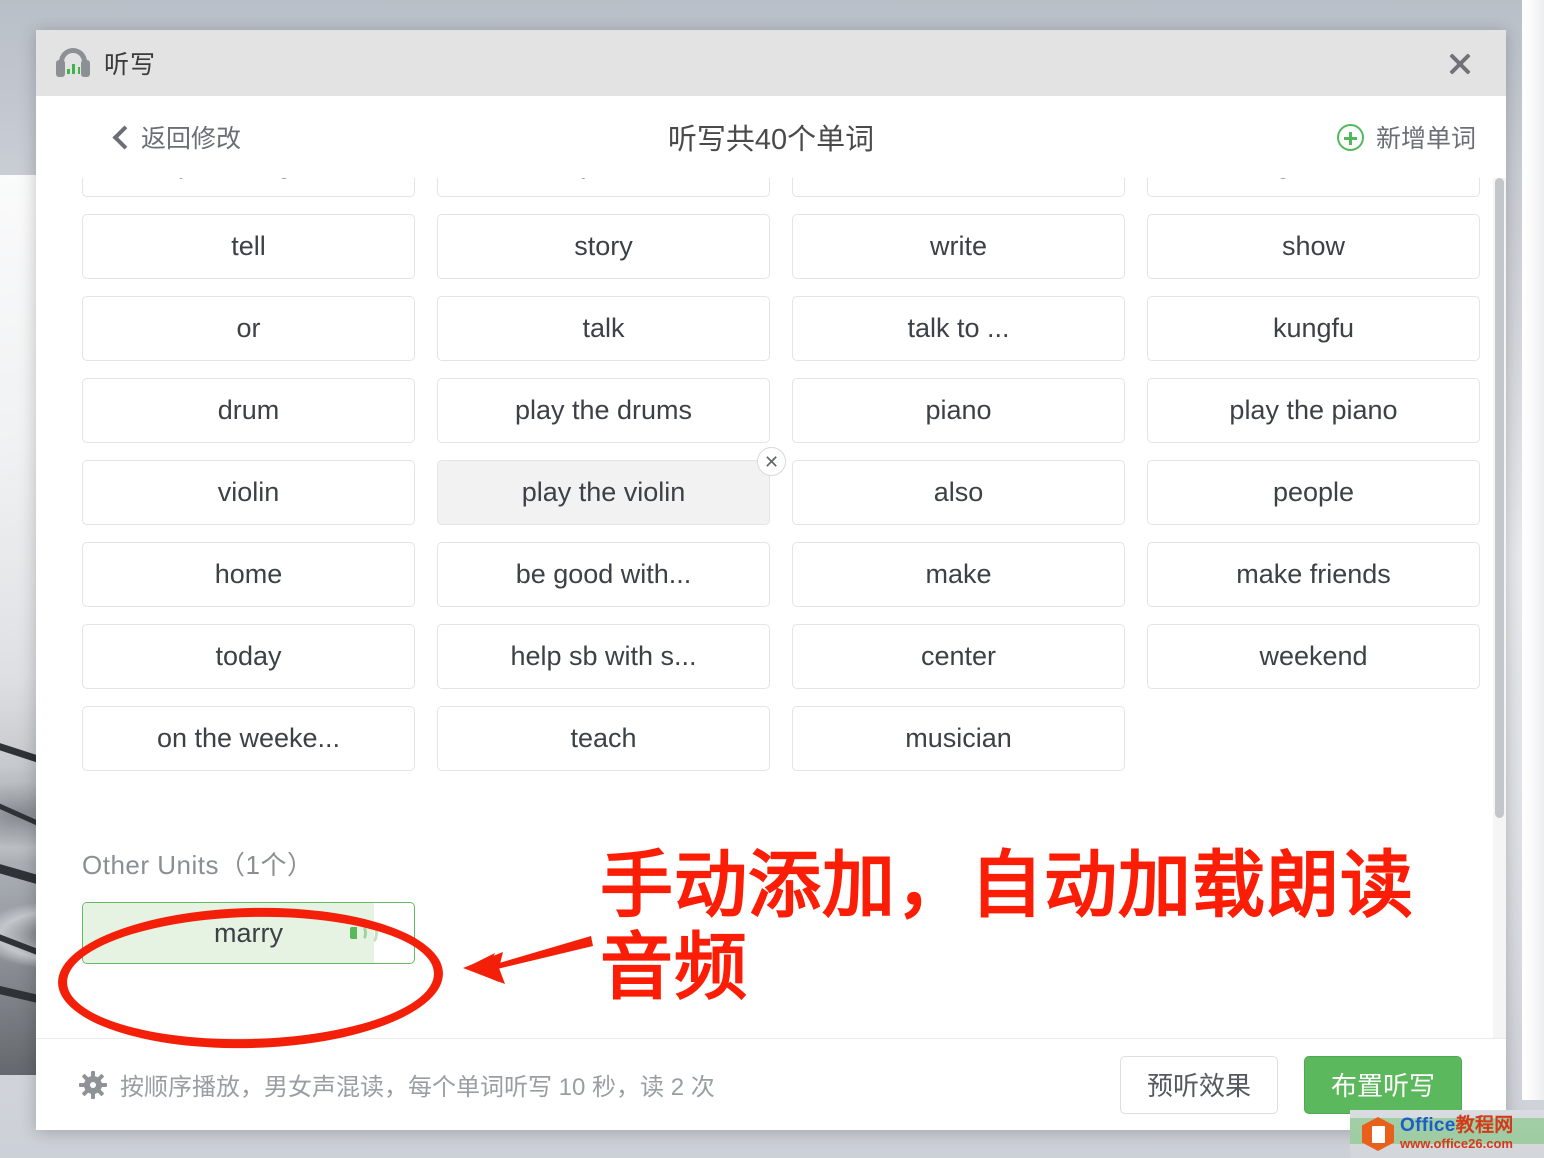 Image resolution: width=1544 pixels, height=1158 pixels. I want to click on word-cell-label: musician, so click(958, 738).